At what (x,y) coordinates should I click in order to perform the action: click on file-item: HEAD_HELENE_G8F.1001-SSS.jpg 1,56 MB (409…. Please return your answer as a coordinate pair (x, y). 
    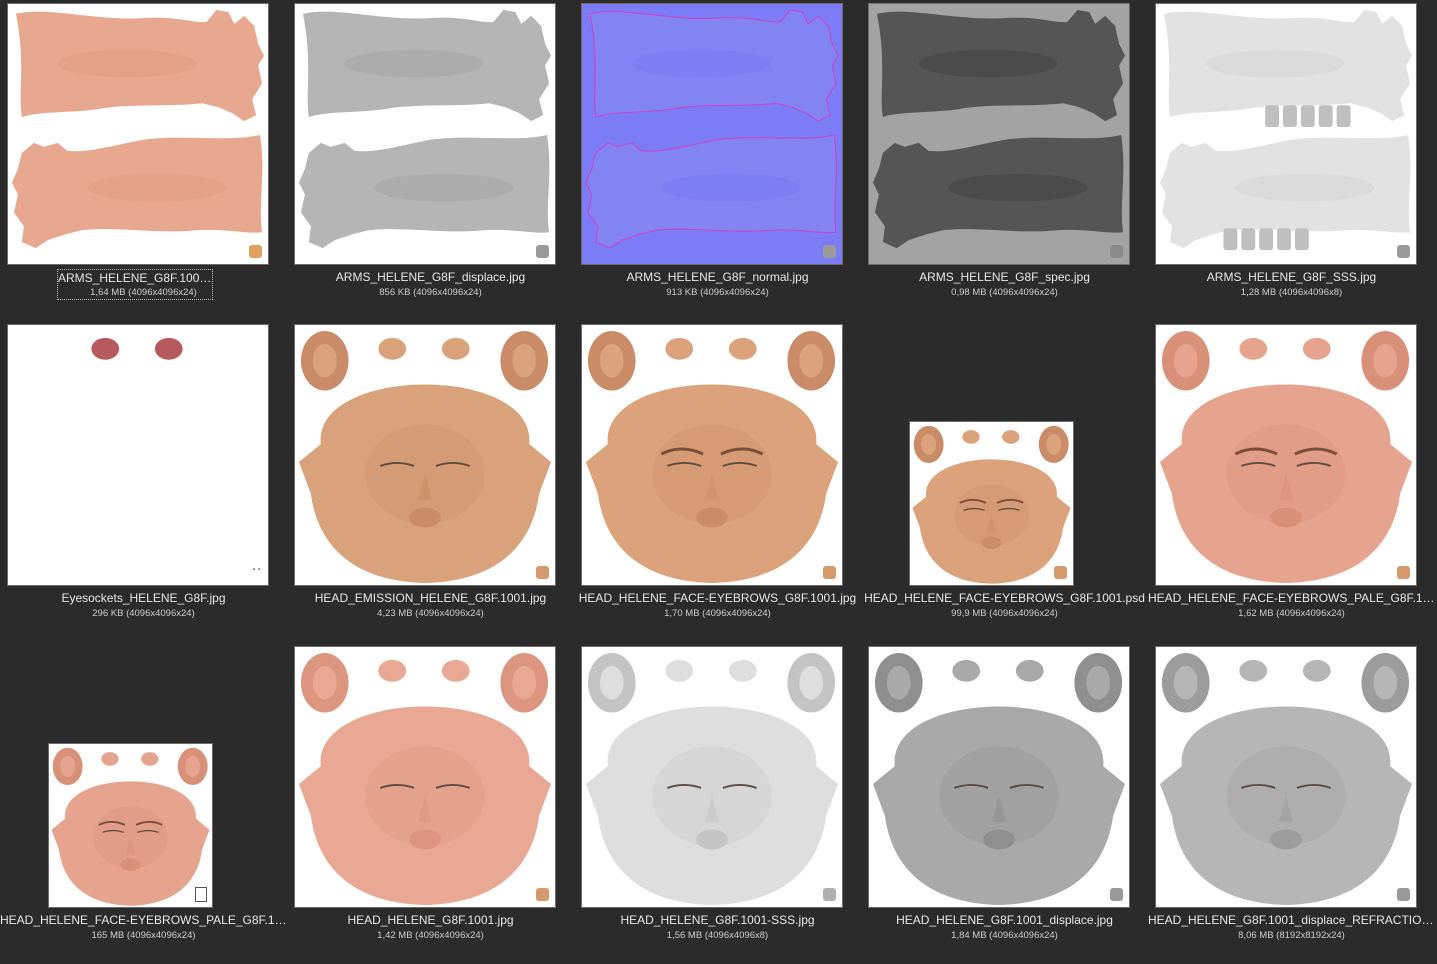
    Looking at the image, I should click on (717, 803).